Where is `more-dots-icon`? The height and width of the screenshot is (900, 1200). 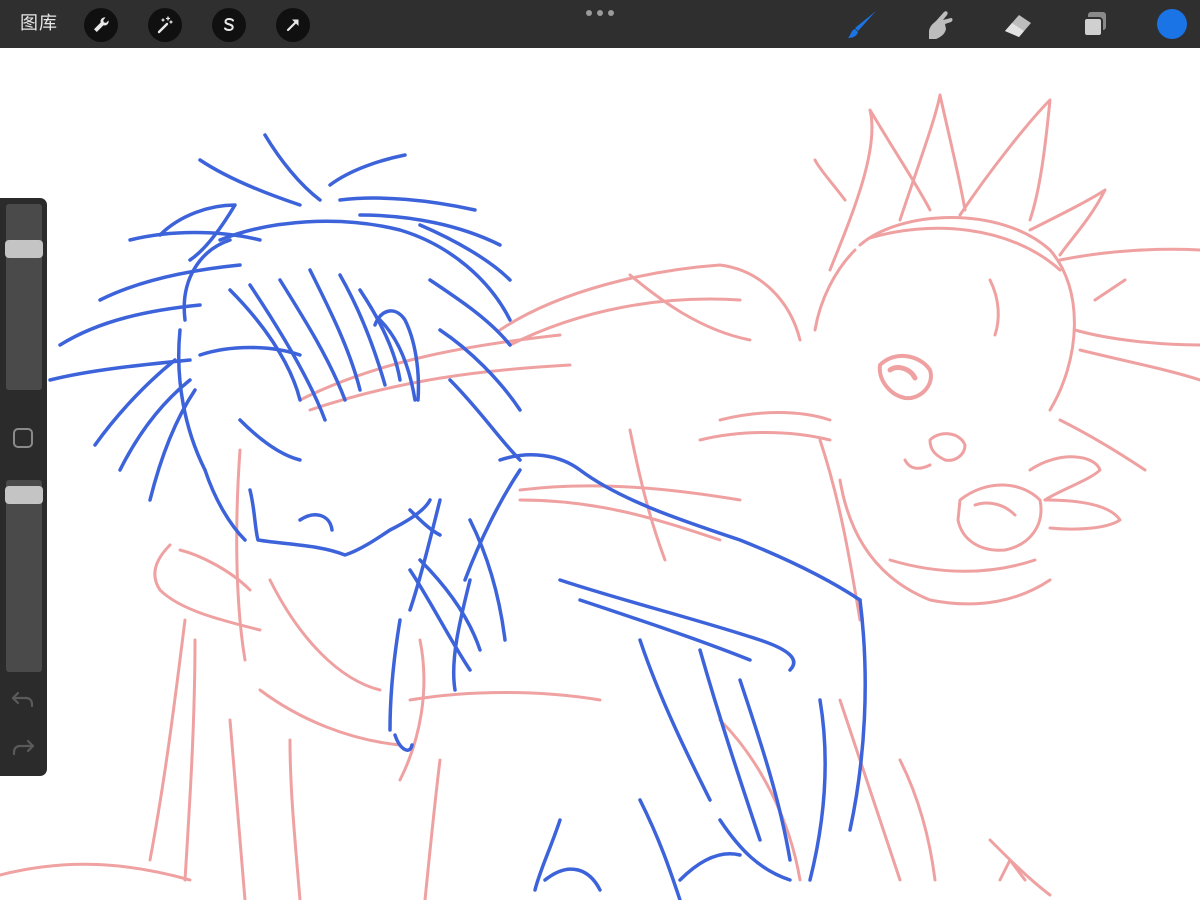 more-dots-icon is located at coordinates (589, 13).